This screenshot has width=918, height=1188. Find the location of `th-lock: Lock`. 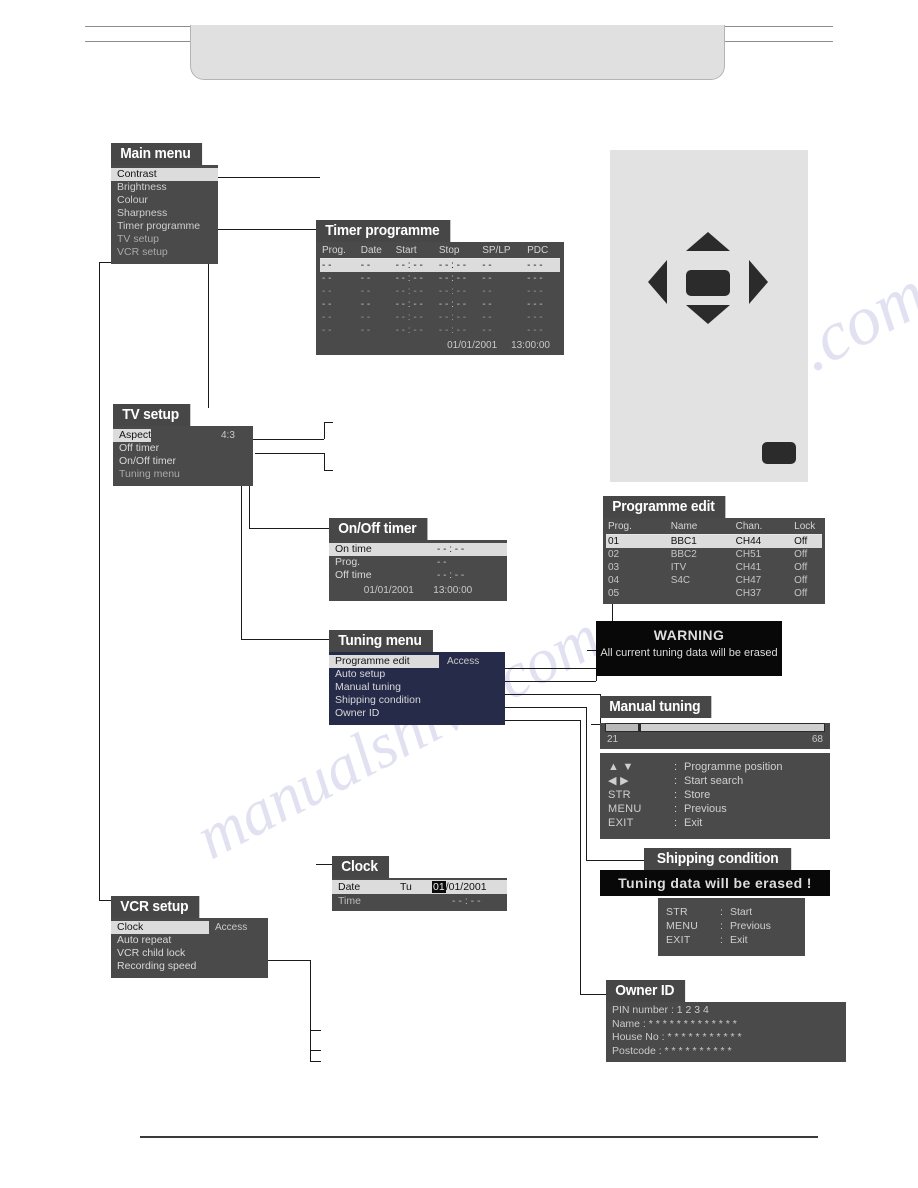

th-lock: Lock is located at coordinates (805, 526).